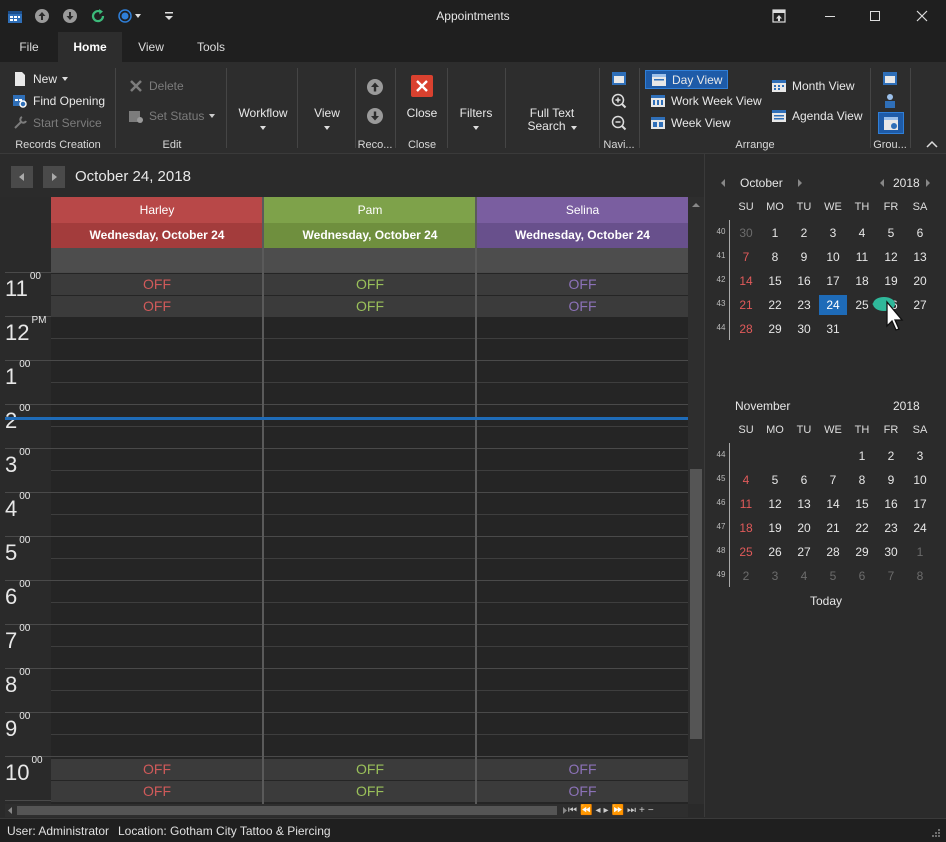 This screenshot has width=946, height=842. What do you see at coordinates (723, 184) in the screenshot?
I see `previous-month-icon` at bounding box center [723, 184].